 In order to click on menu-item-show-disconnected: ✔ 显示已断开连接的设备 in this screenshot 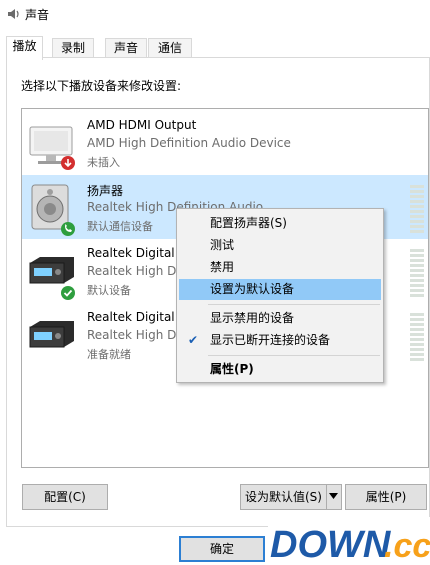, I will do `click(280, 340)`.